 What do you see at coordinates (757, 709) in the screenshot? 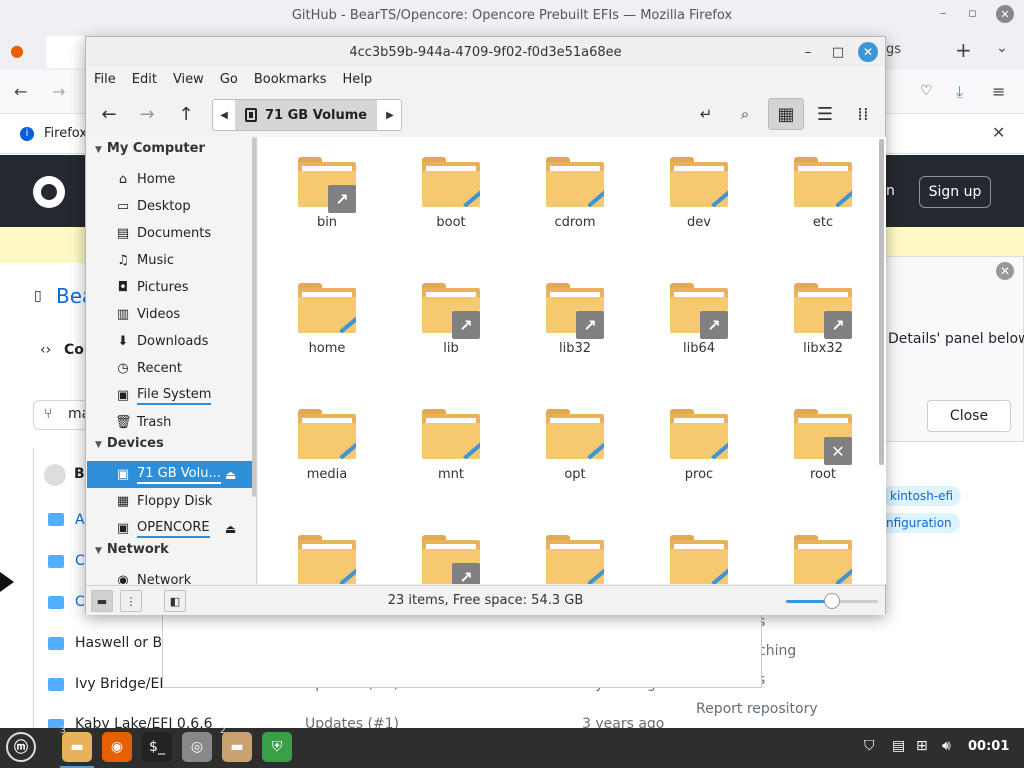
I see `report-repository-link: Report repository` at bounding box center [757, 709].